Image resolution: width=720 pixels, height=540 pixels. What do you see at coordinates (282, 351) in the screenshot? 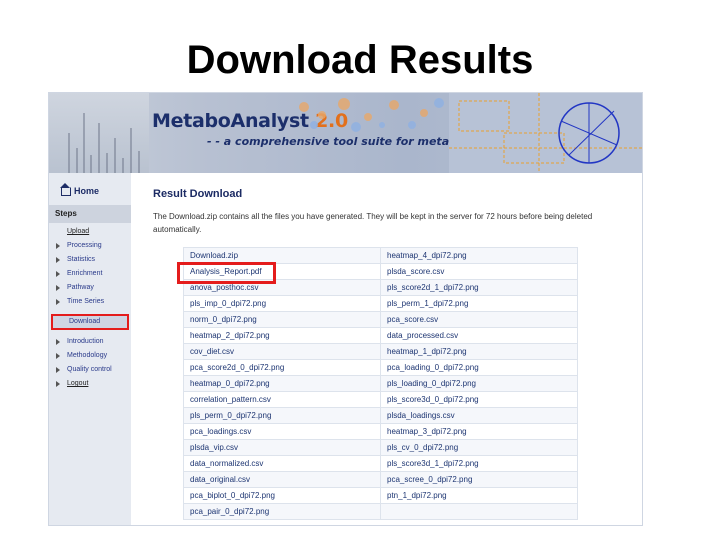
I see `file-link: cov_diet.csv` at bounding box center [282, 351].